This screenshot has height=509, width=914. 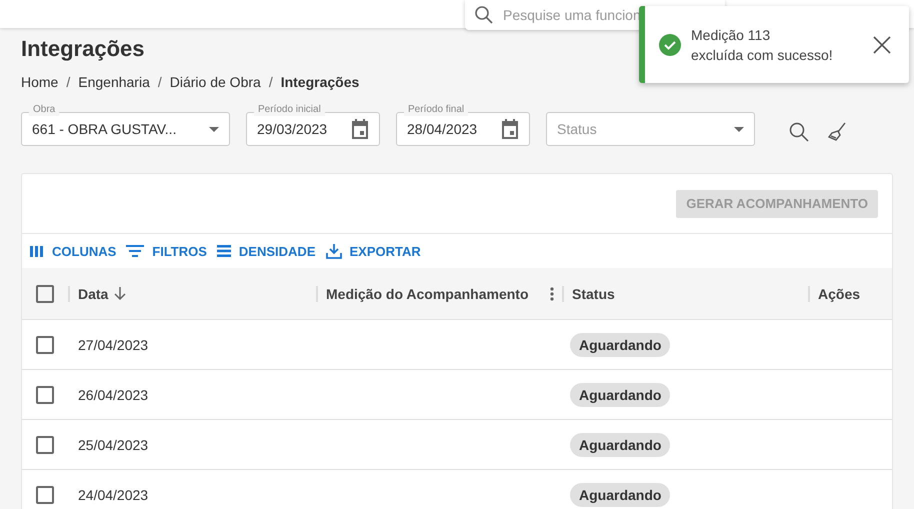 I want to click on field-label: Obra, so click(x=44, y=110).